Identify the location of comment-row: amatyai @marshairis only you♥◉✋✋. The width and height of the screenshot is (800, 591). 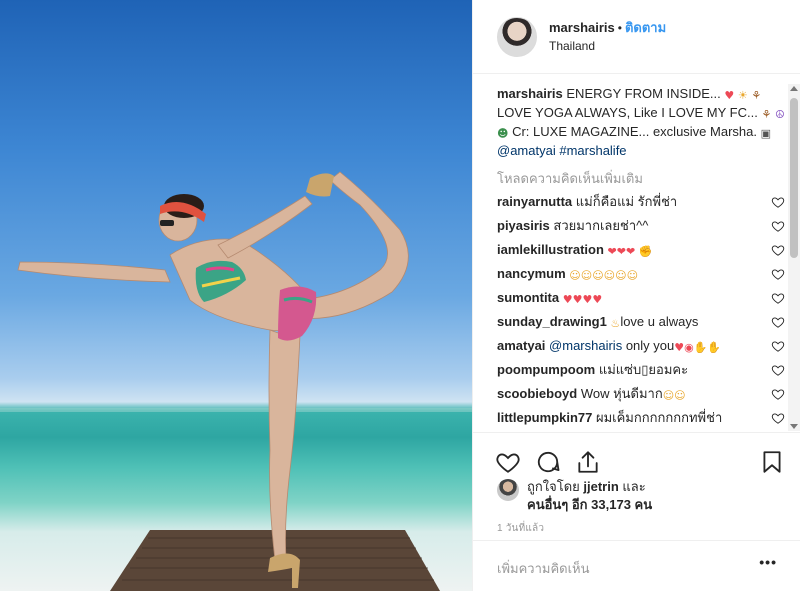
(641, 346).